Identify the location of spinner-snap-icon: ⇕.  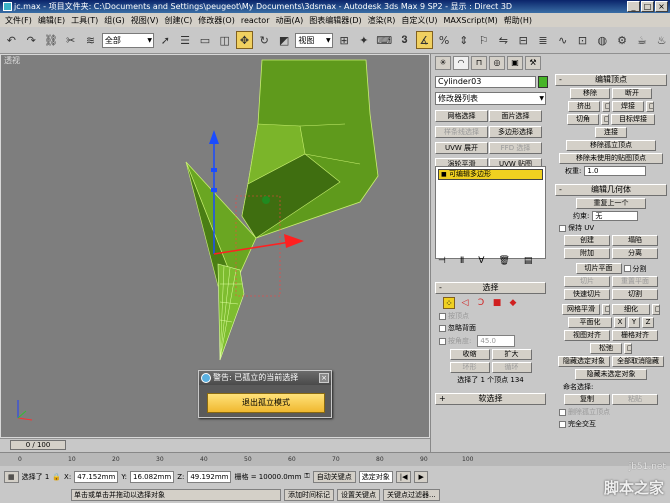
(463, 40).